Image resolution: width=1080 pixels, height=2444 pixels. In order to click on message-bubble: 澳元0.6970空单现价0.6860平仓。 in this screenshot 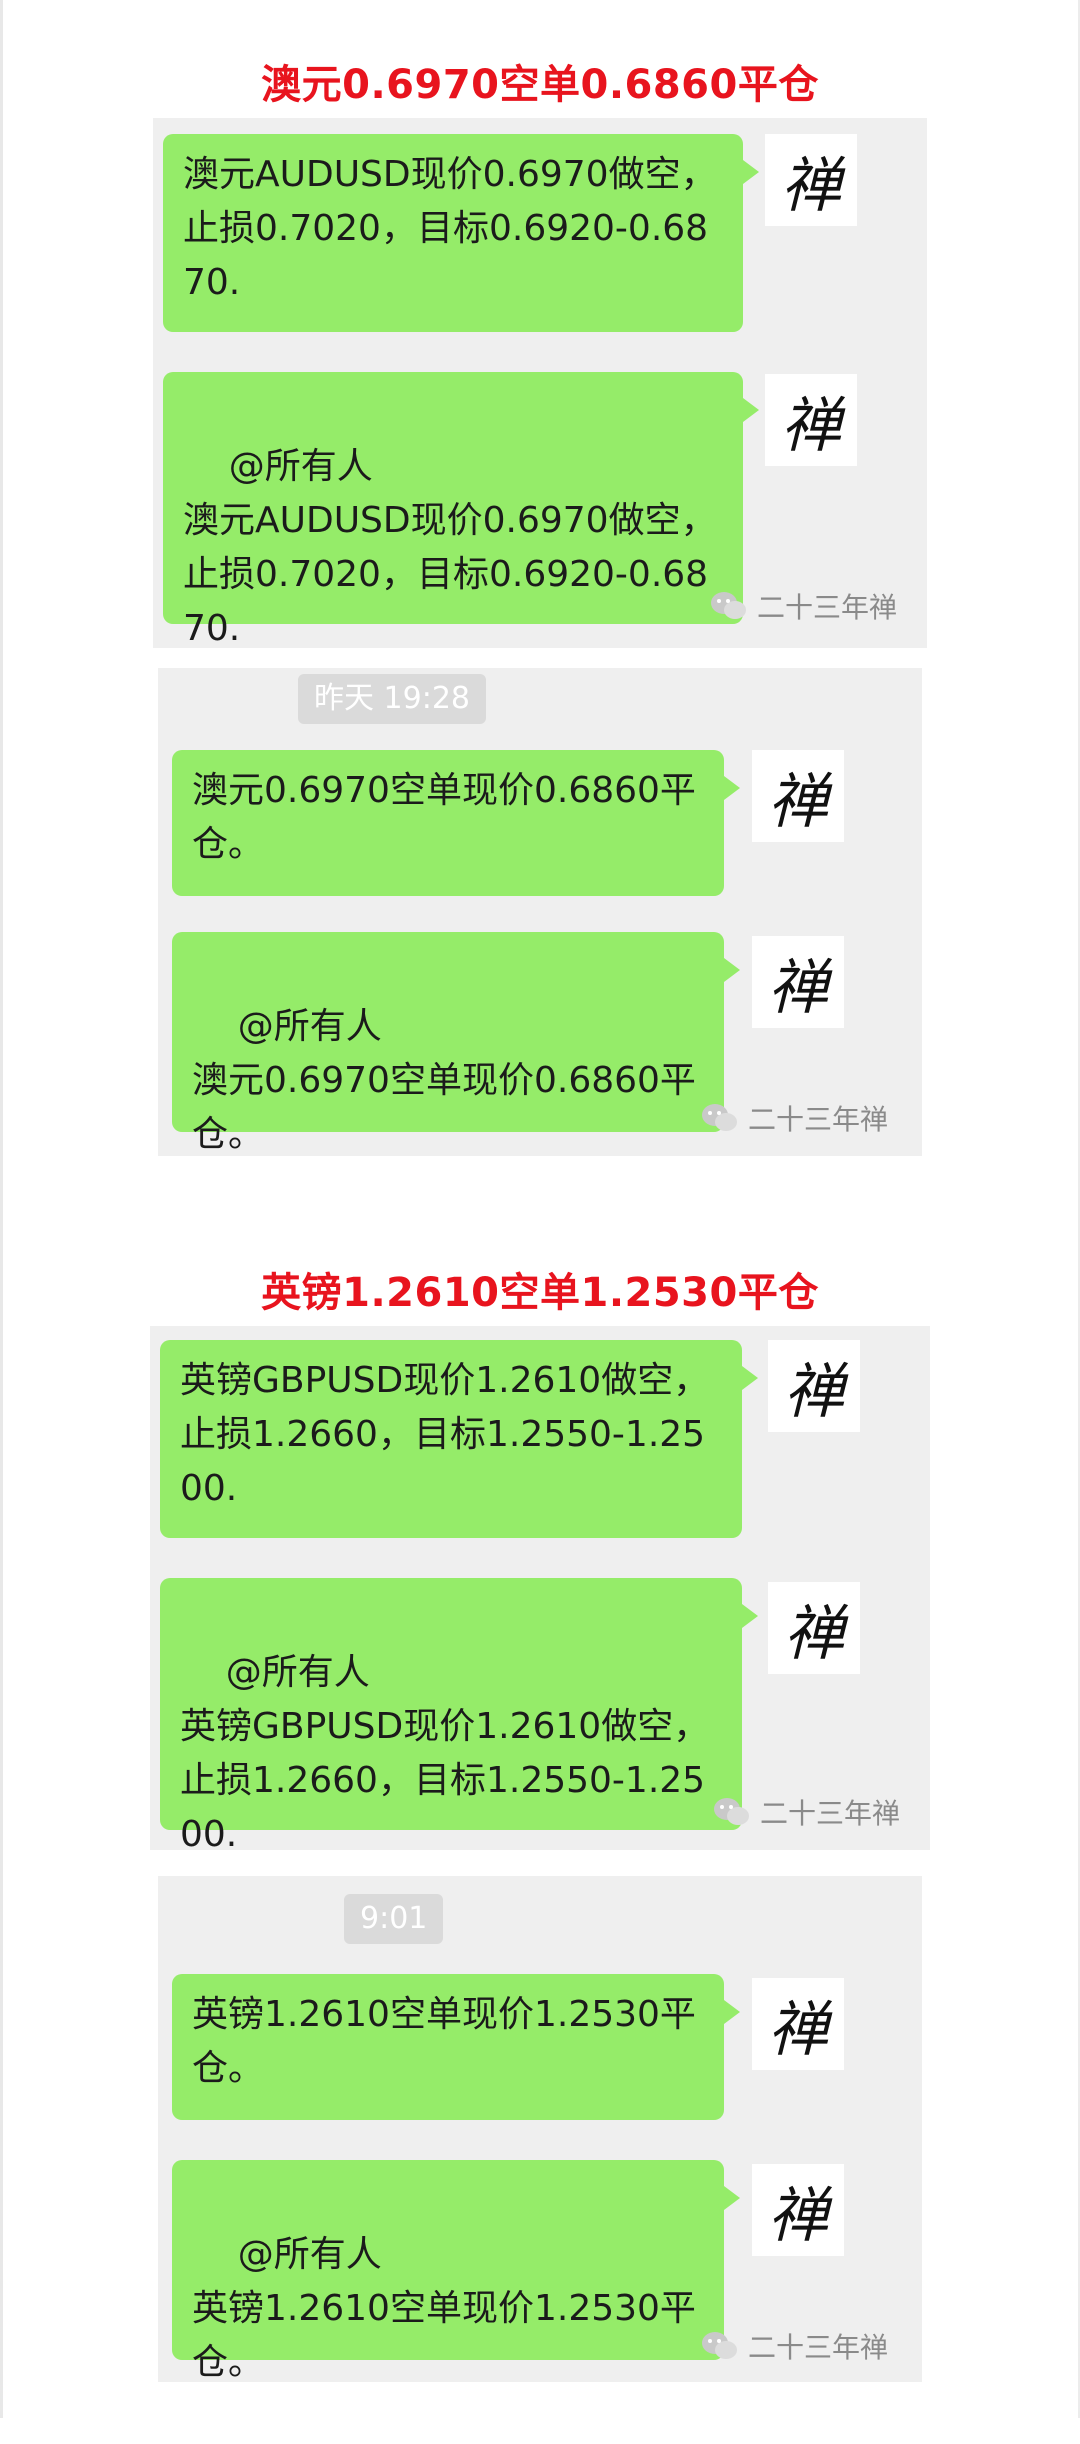, I will do `click(456, 823)`.